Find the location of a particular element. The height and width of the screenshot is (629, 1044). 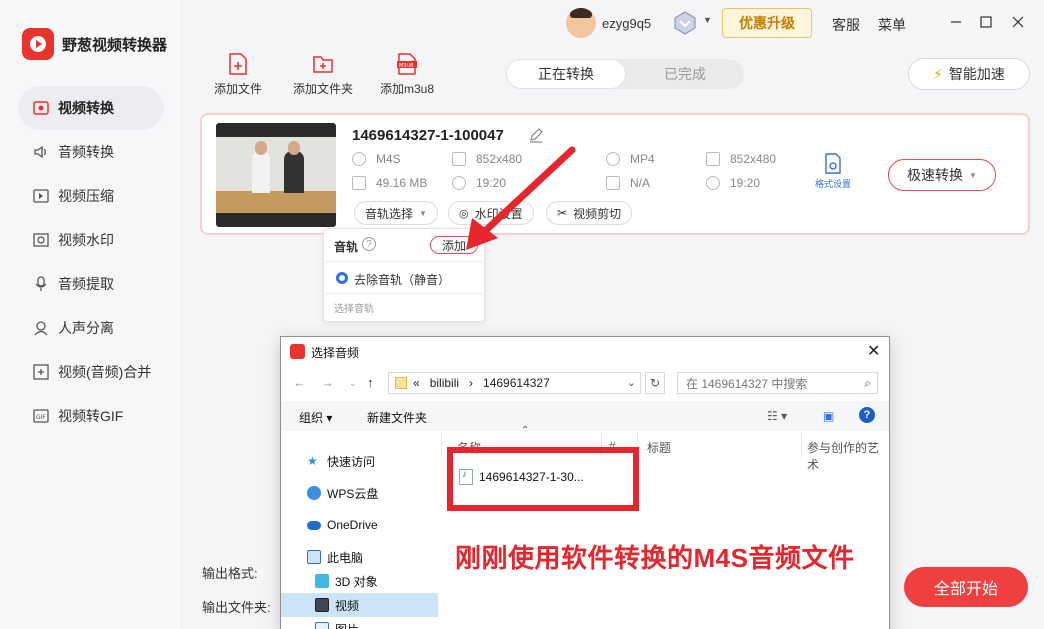

app-name: 野葱视频转换器 is located at coordinates (115, 45).